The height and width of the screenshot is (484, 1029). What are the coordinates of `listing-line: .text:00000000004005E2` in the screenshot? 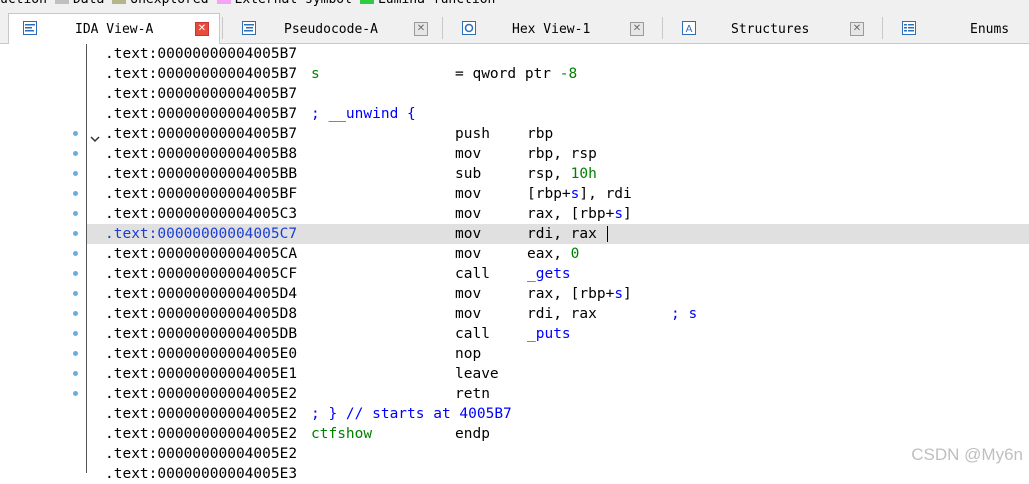 It's located at (558, 454).